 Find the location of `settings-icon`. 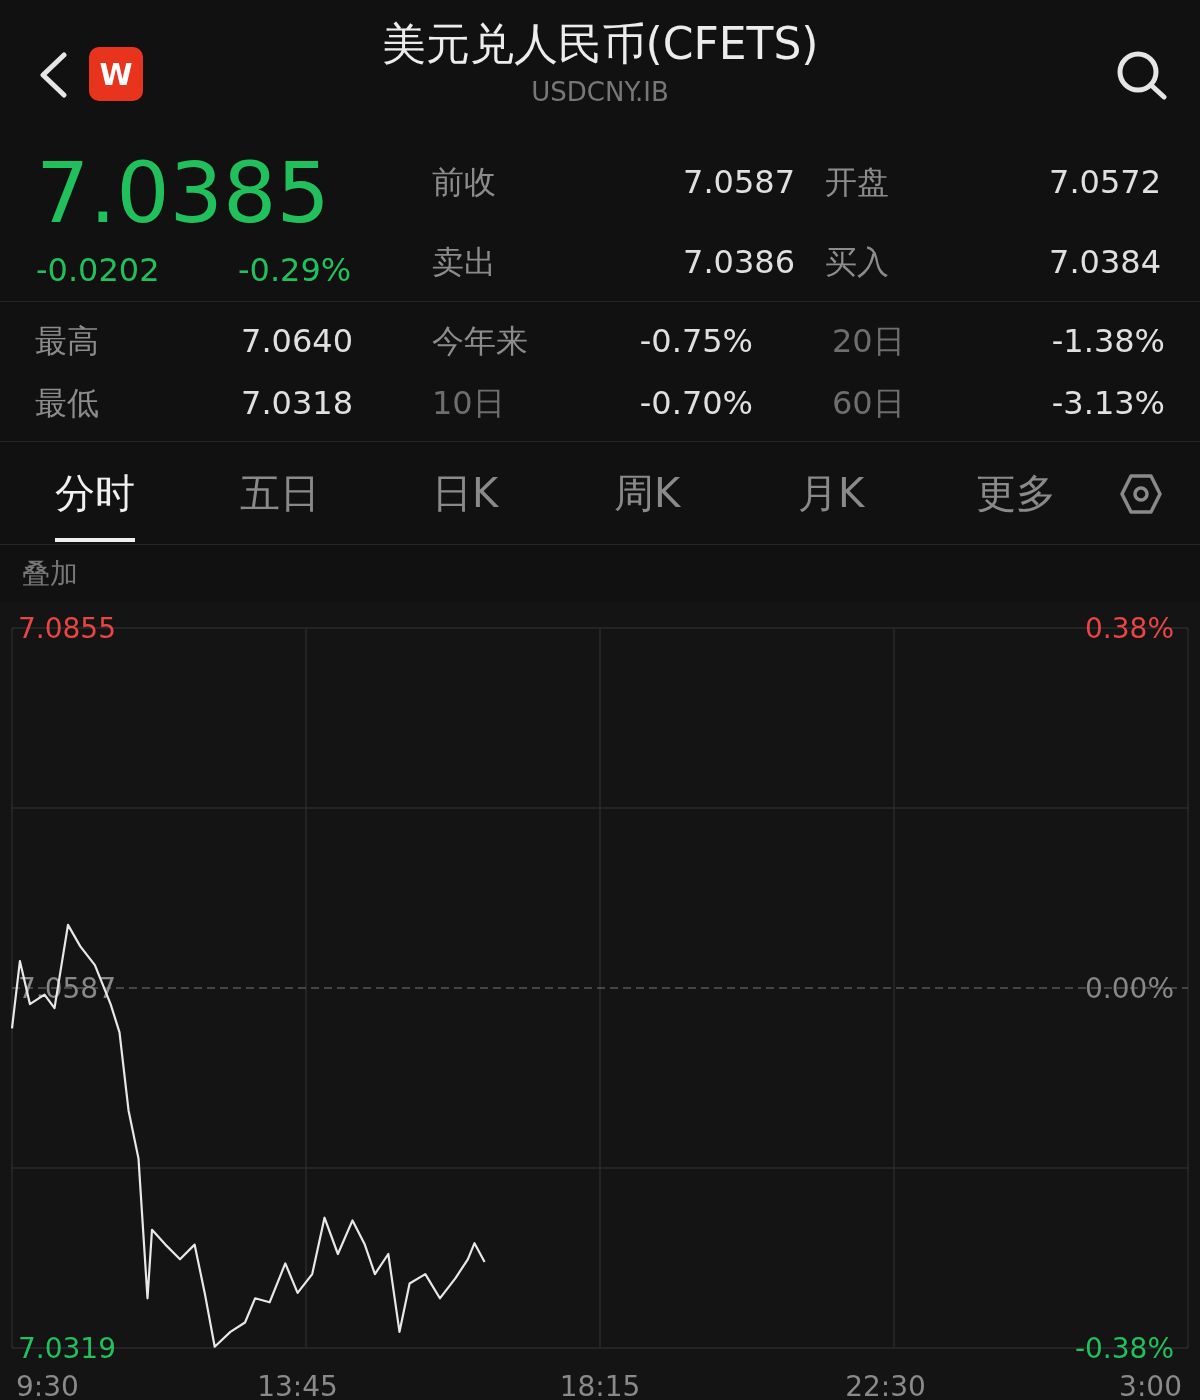

settings-icon is located at coordinates (1141, 494).